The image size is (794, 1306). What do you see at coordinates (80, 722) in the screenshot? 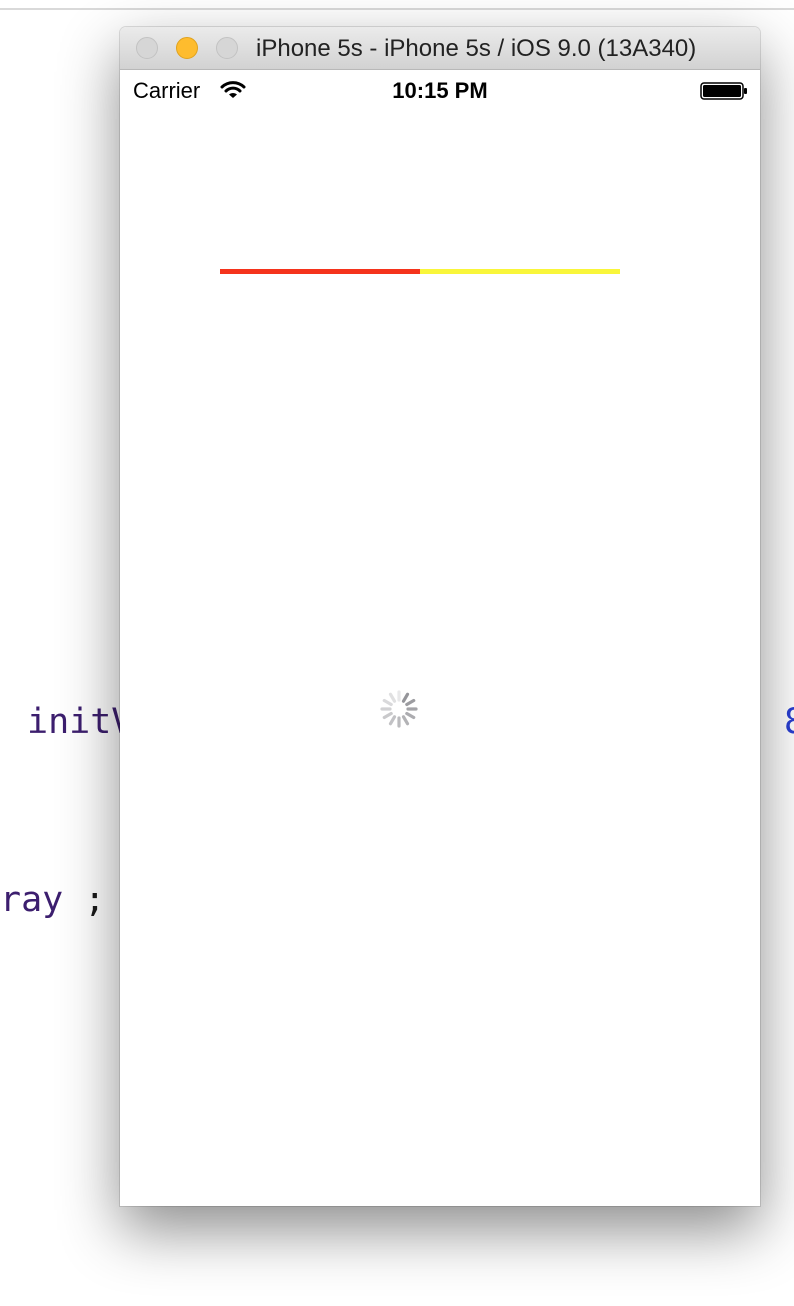
I see `background-code-line-init: initV` at bounding box center [80, 722].